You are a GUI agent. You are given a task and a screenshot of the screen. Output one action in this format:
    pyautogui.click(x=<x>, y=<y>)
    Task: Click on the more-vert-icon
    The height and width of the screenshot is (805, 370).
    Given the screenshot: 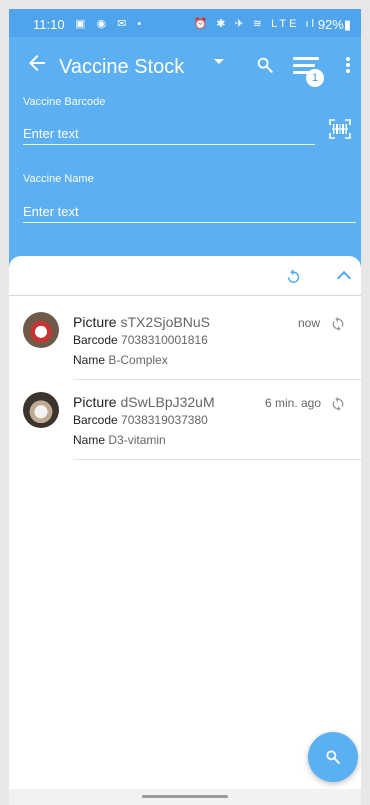 What is the action you would take?
    pyautogui.click(x=348, y=65)
    